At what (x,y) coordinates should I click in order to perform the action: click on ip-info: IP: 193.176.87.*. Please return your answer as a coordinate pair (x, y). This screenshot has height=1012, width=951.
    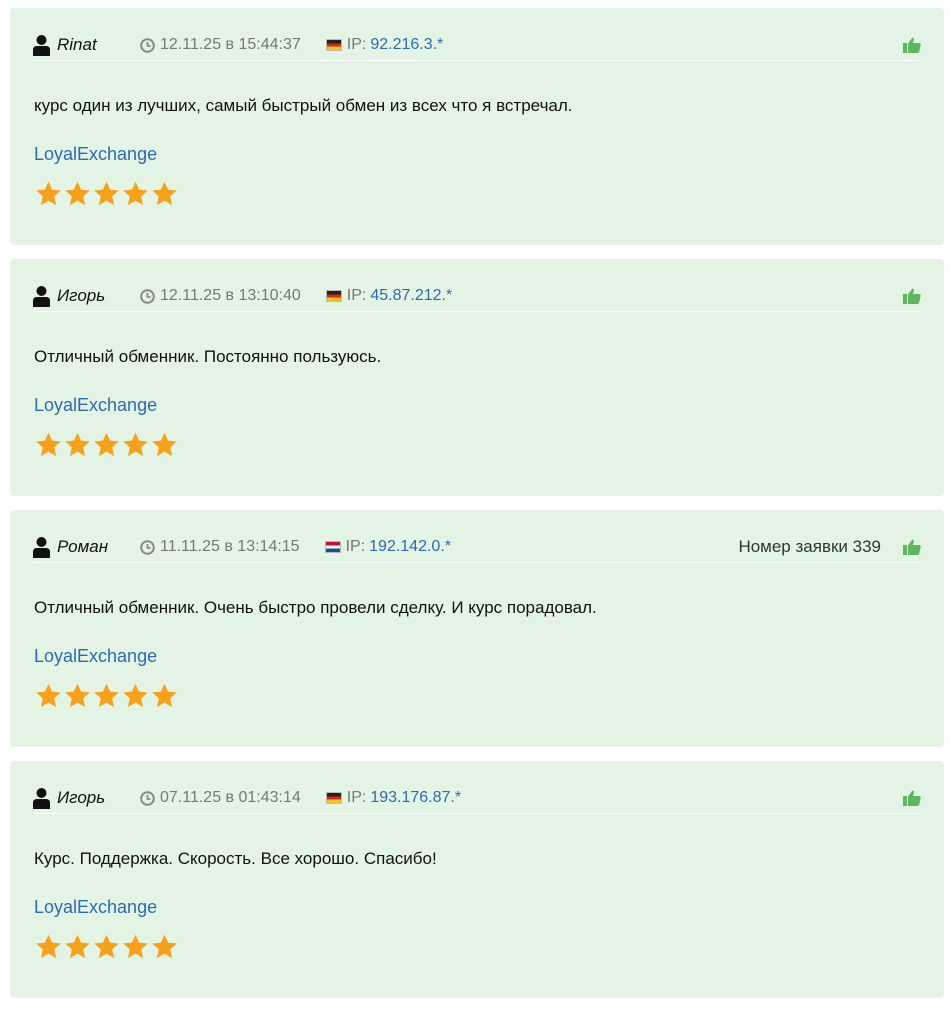
    Looking at the image, I should click on (393, 798).